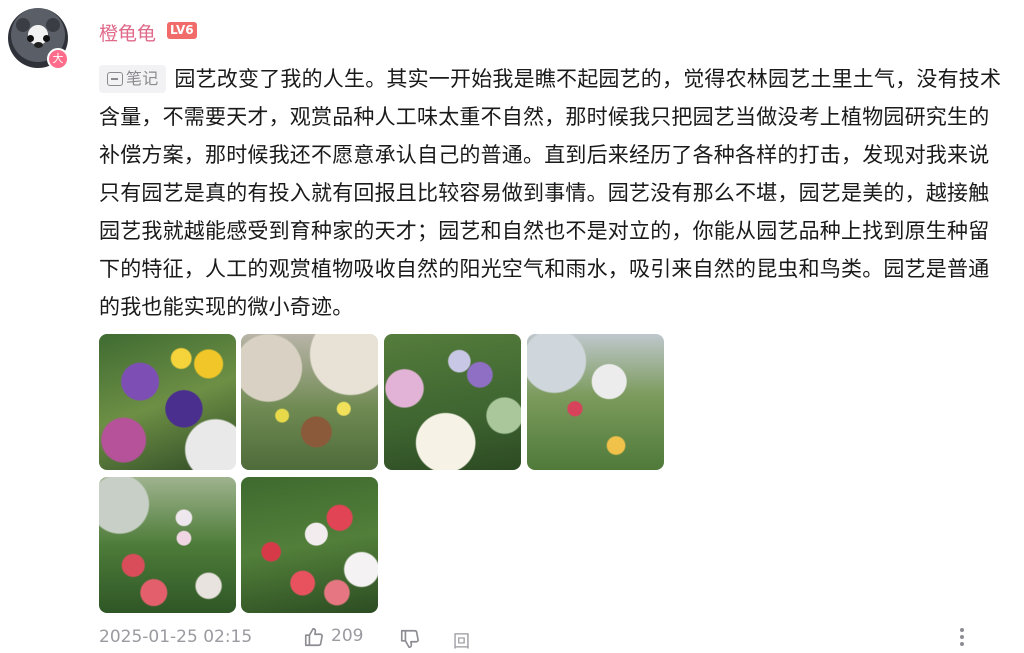 This screenshot has height=653, width=1024. I want to click on more-options-icon, so click(962, 638).